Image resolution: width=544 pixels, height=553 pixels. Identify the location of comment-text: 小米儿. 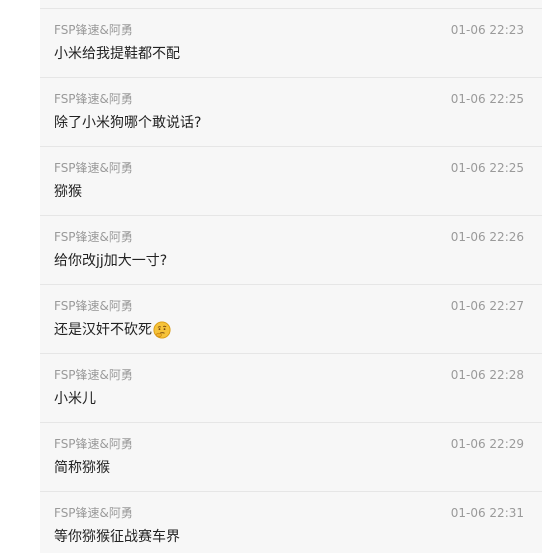
(75, 399).